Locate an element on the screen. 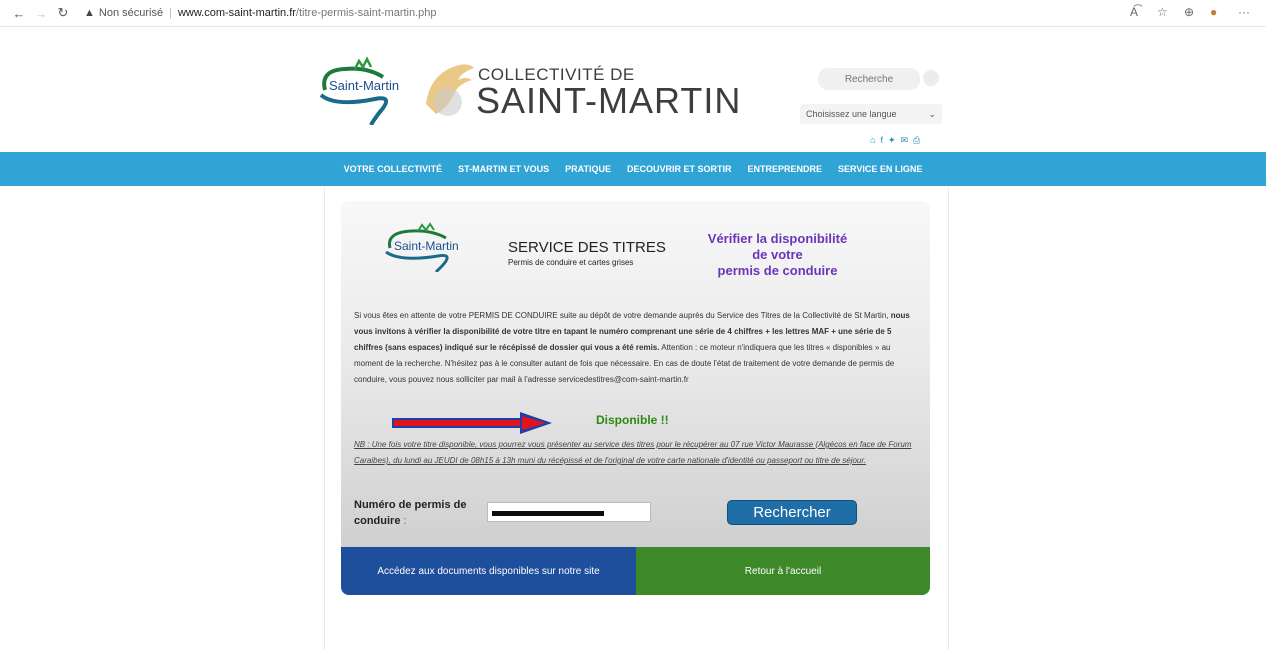 This screenshot has width=1266, height=650. home-link: Retour à l'accueil is located at coordinates (783, 571).